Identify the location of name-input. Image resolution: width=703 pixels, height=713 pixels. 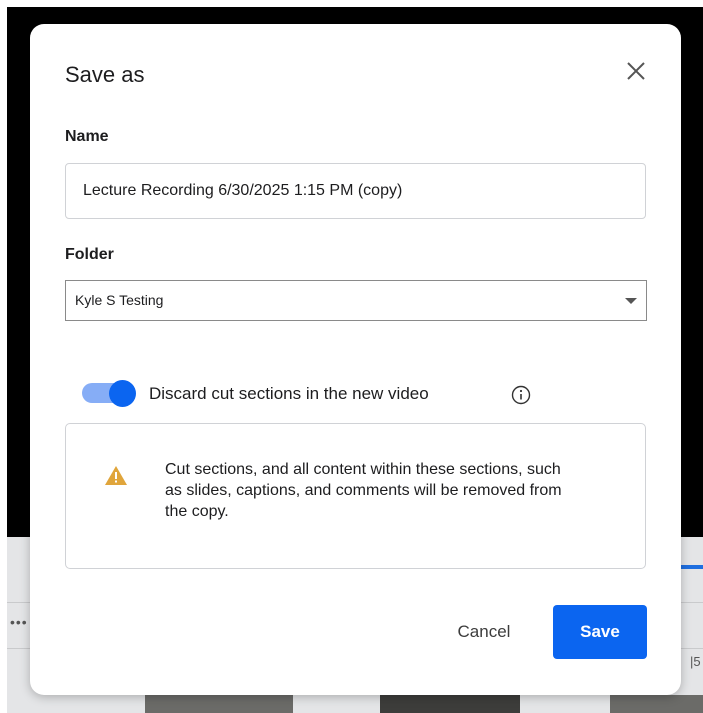
(355, 191).